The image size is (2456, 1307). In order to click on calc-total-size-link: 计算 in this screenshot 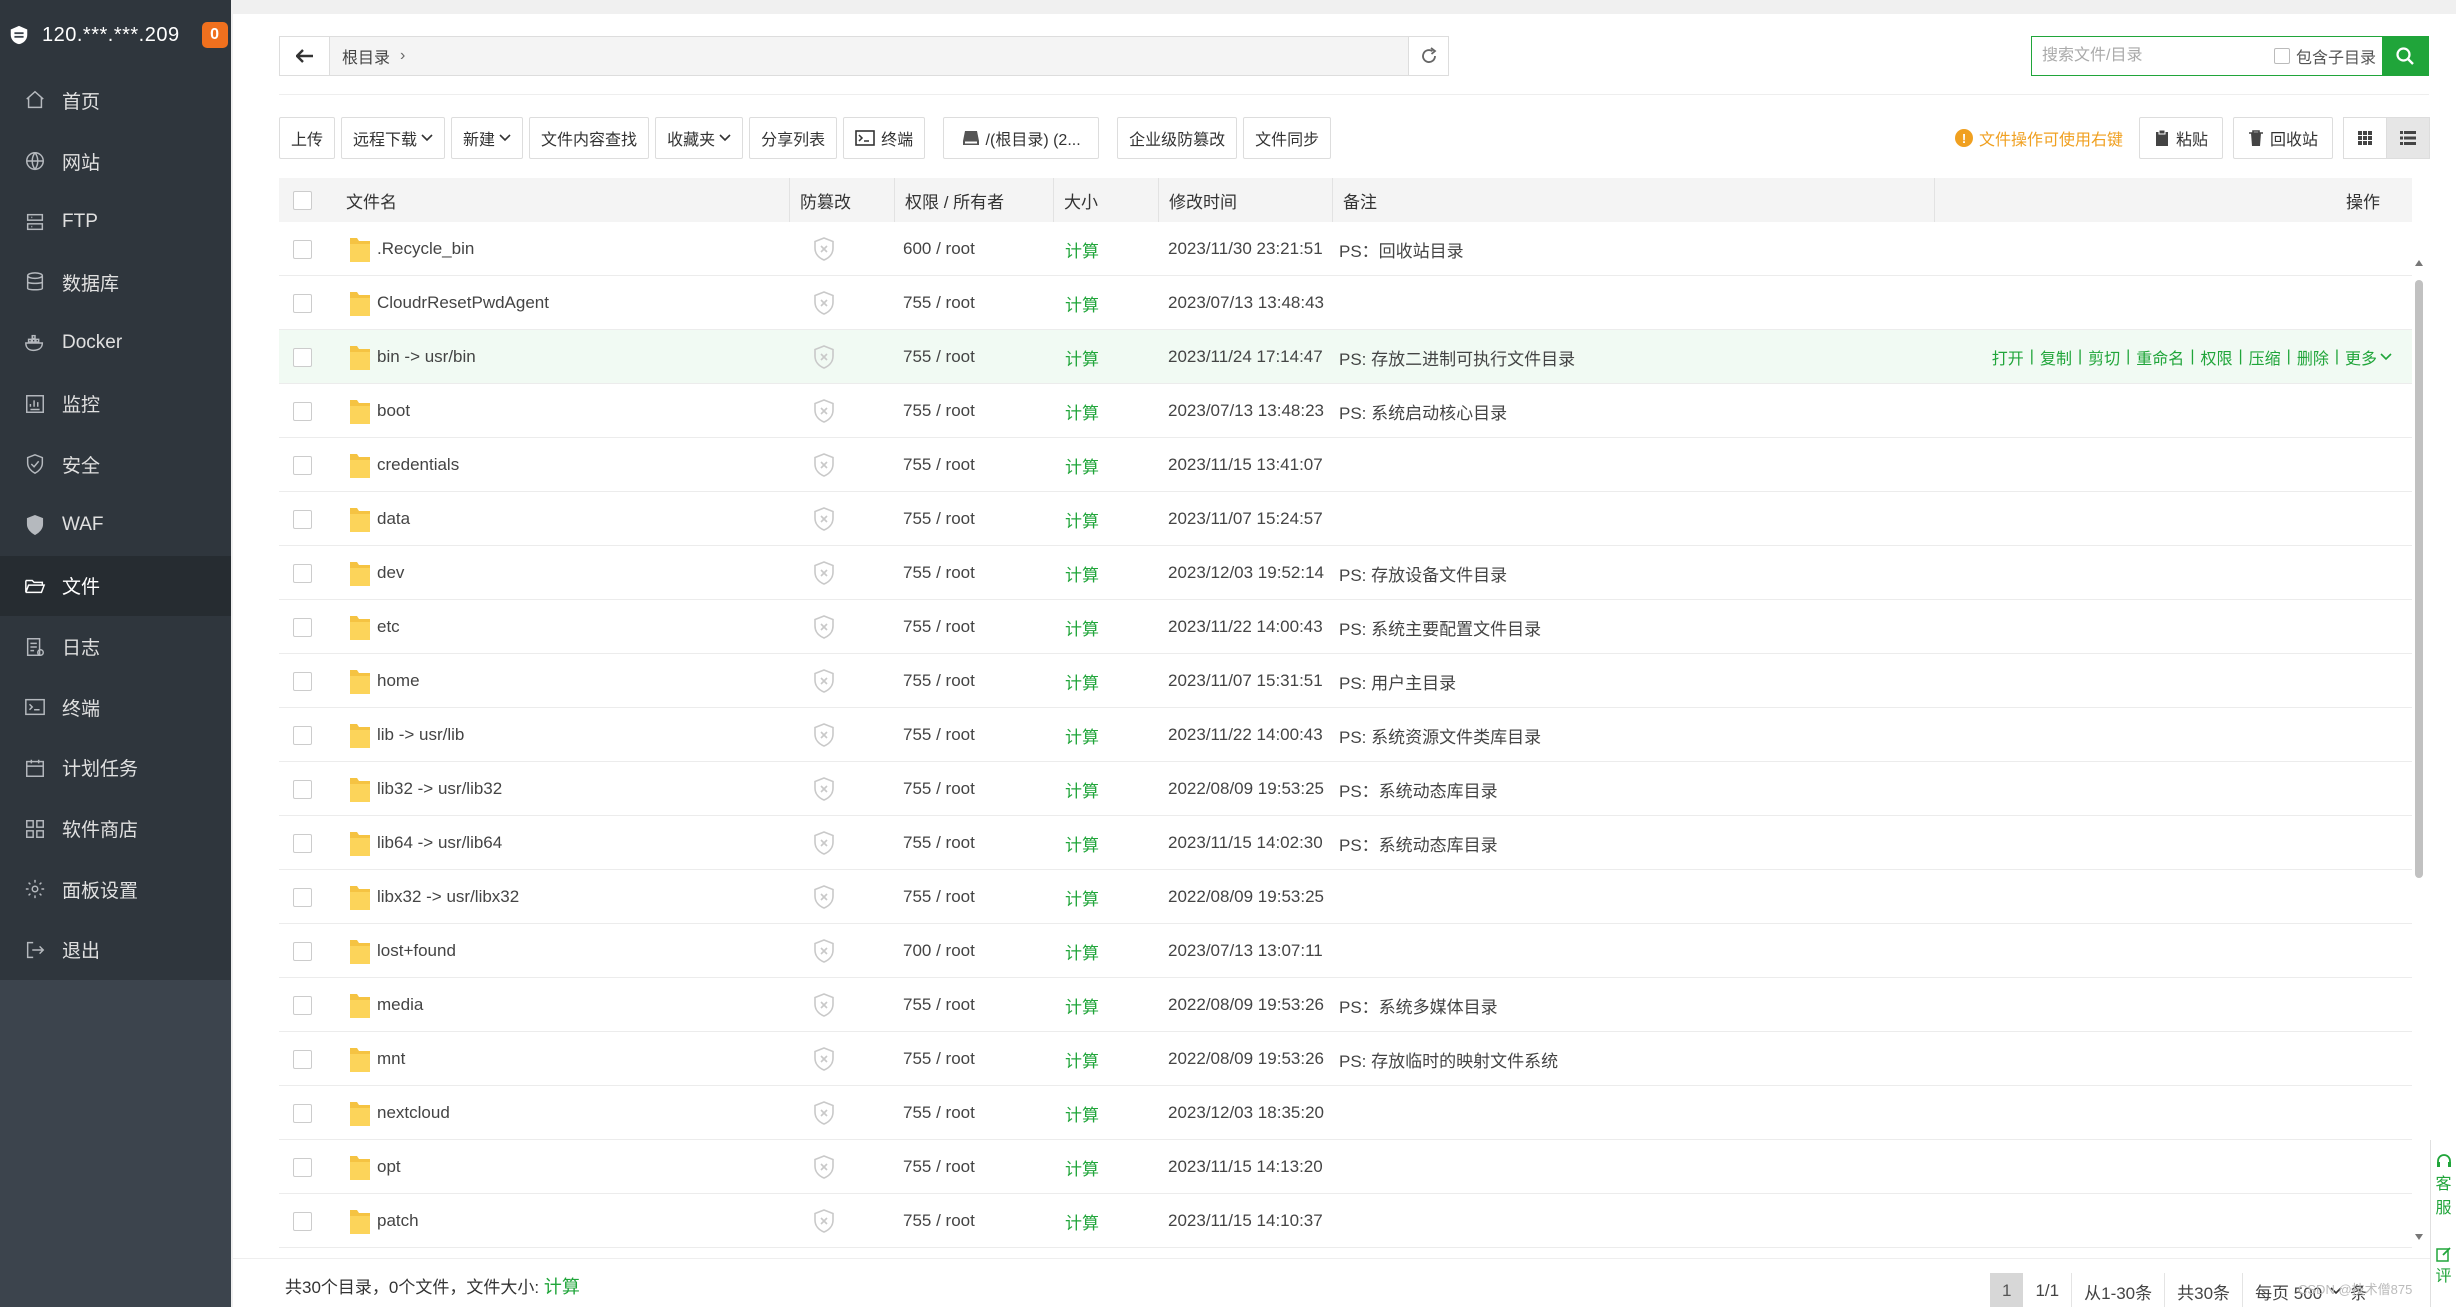, I will do `click(562, 1287)`.